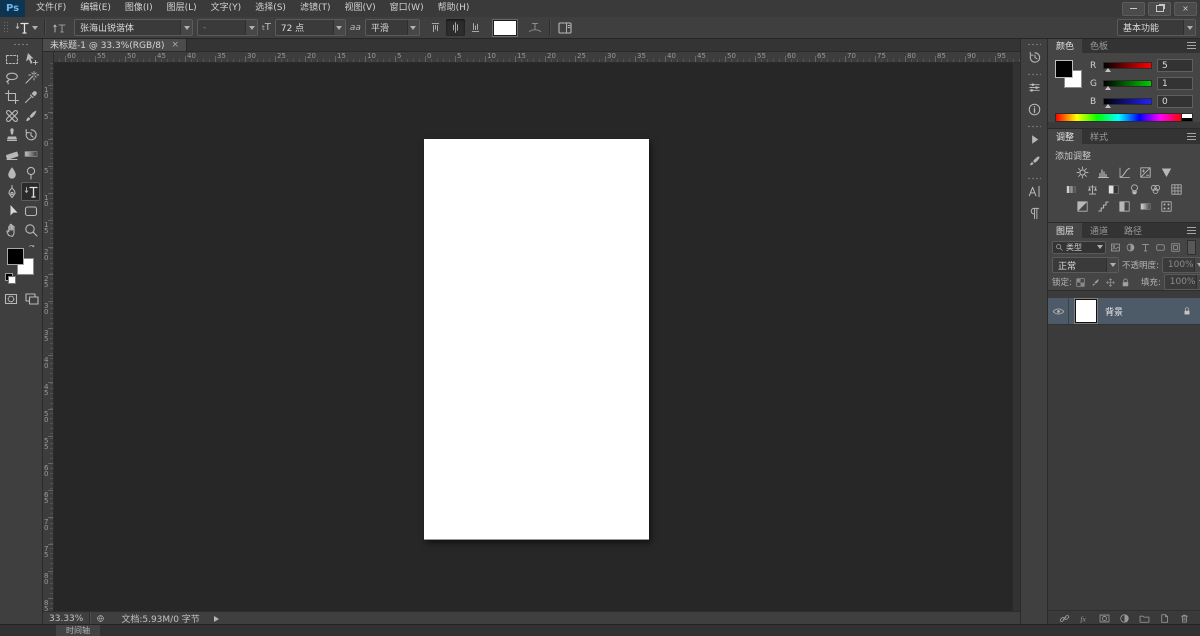 The width and height of the screenshot is (1200, 636). I want to click on lock-pixels-button, so click(1096, 282).